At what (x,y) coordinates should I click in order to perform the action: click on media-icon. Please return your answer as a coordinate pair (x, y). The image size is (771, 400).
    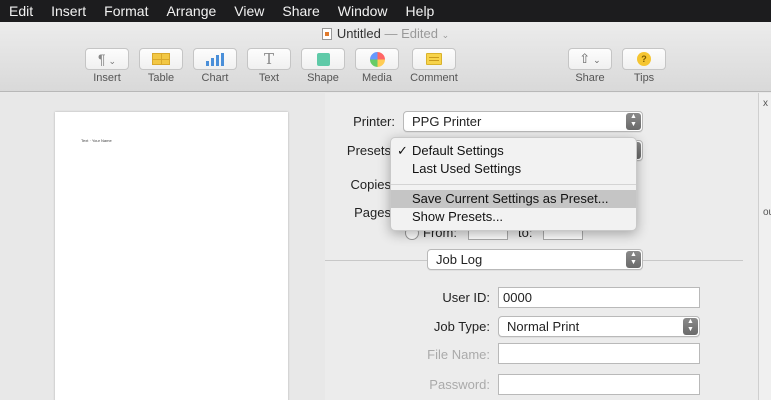
    Looking at the image, I should click on (377, 59).